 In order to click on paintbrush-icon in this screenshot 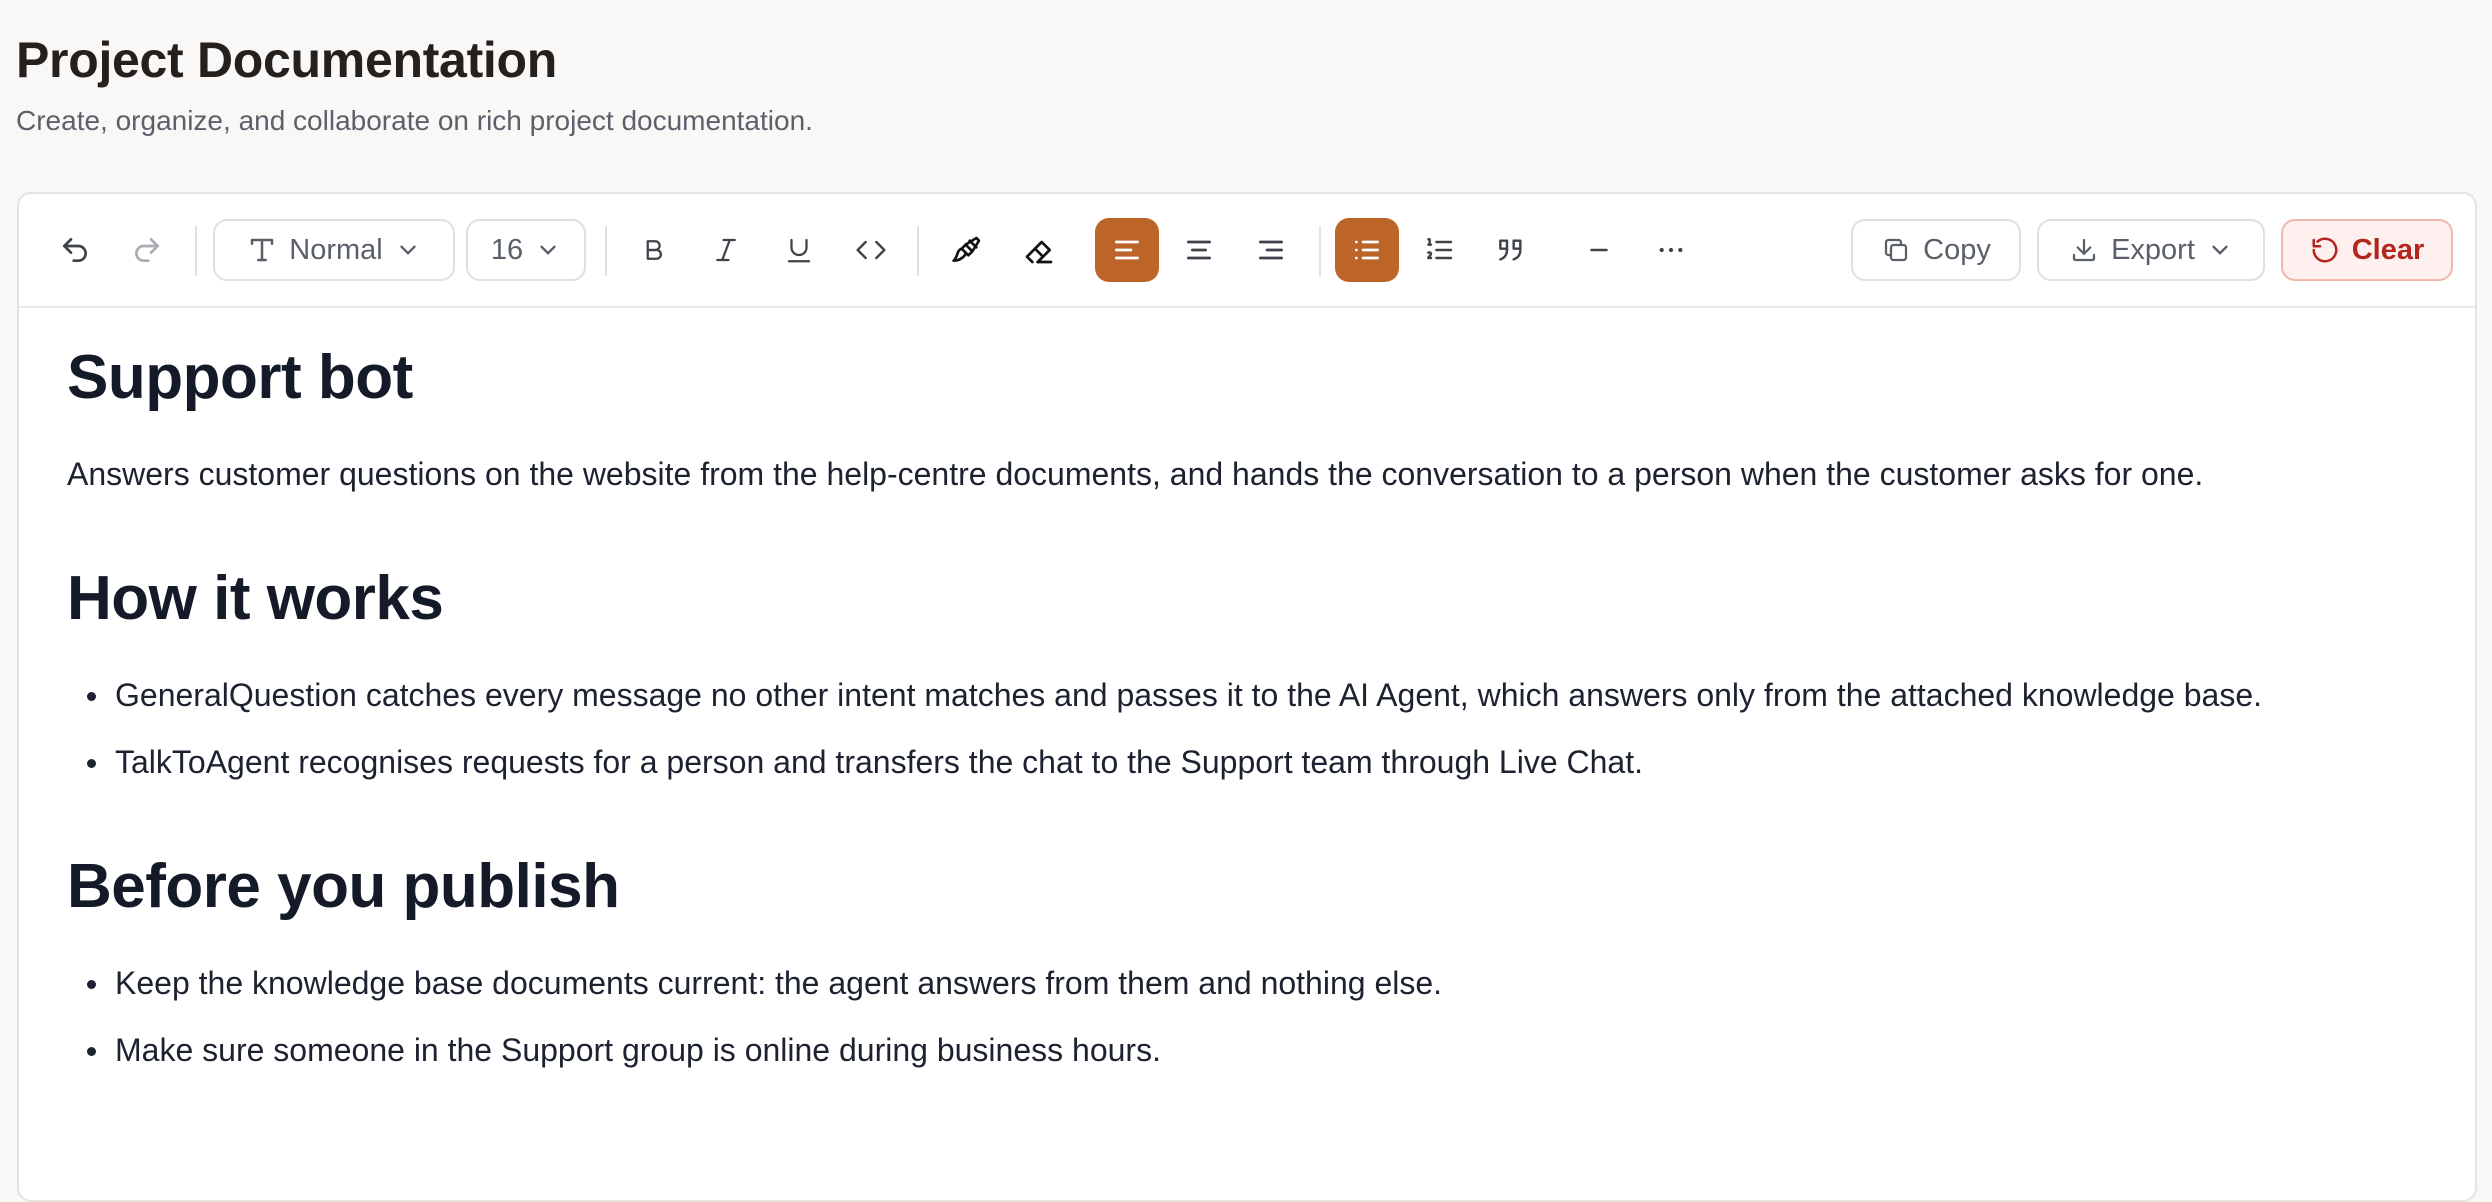, I will do `click(966, 249)`.